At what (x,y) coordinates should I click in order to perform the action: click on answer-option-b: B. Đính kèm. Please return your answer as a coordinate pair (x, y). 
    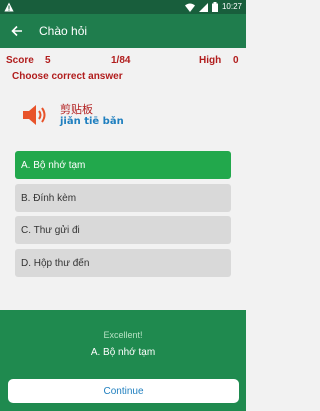
    Looking at the image, I should click on (123, 198).